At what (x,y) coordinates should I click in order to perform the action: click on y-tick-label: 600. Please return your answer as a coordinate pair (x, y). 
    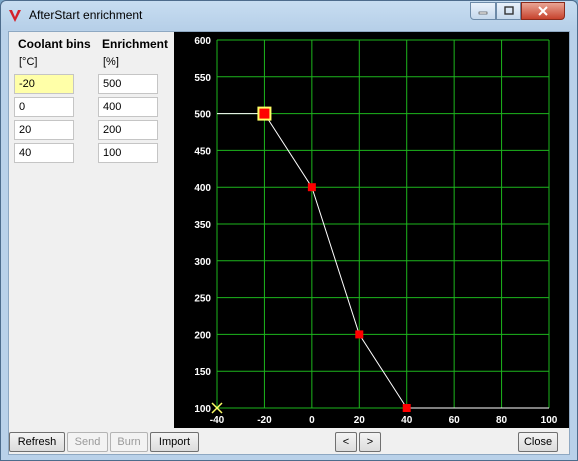
    Looking at the image, I should click on (202, 41).